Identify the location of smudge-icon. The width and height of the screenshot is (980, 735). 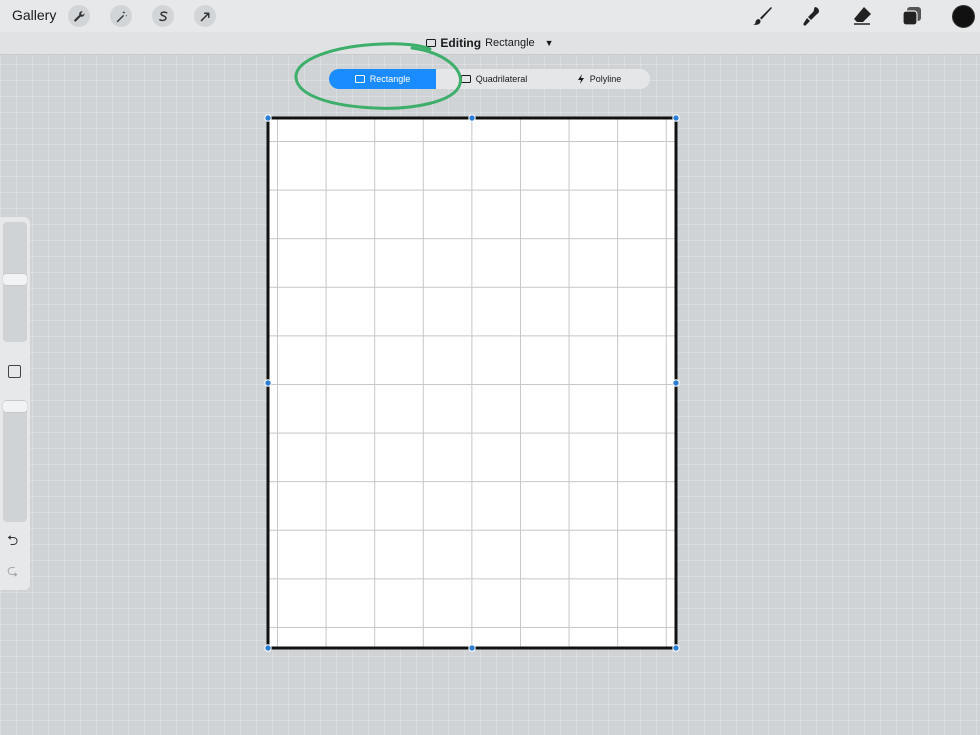
(812, 16).